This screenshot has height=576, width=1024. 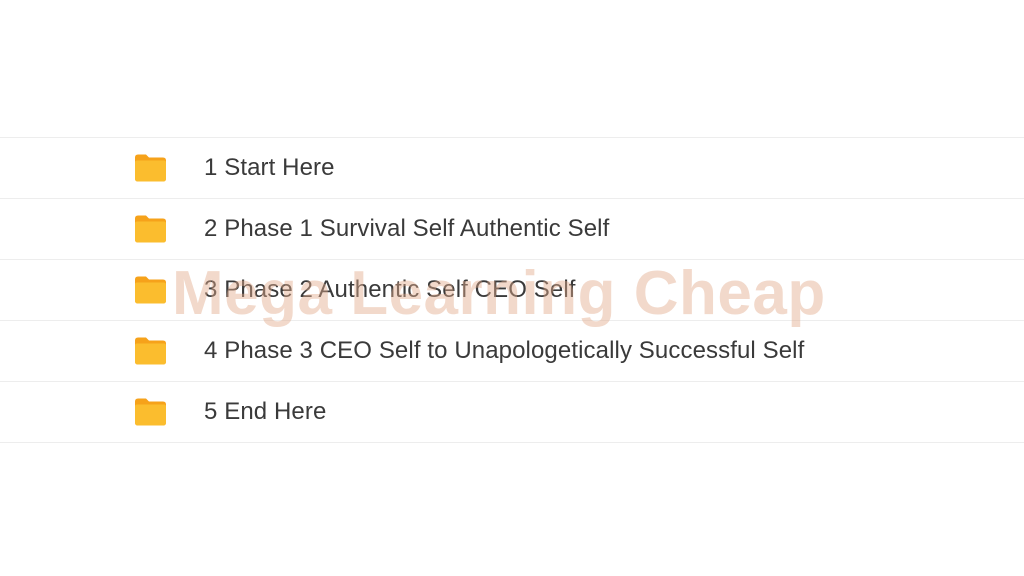 I want to click on folder-row-phase-2: 3 Phase 2 Authentic Self CEO Self, so click(x=512, y=290).